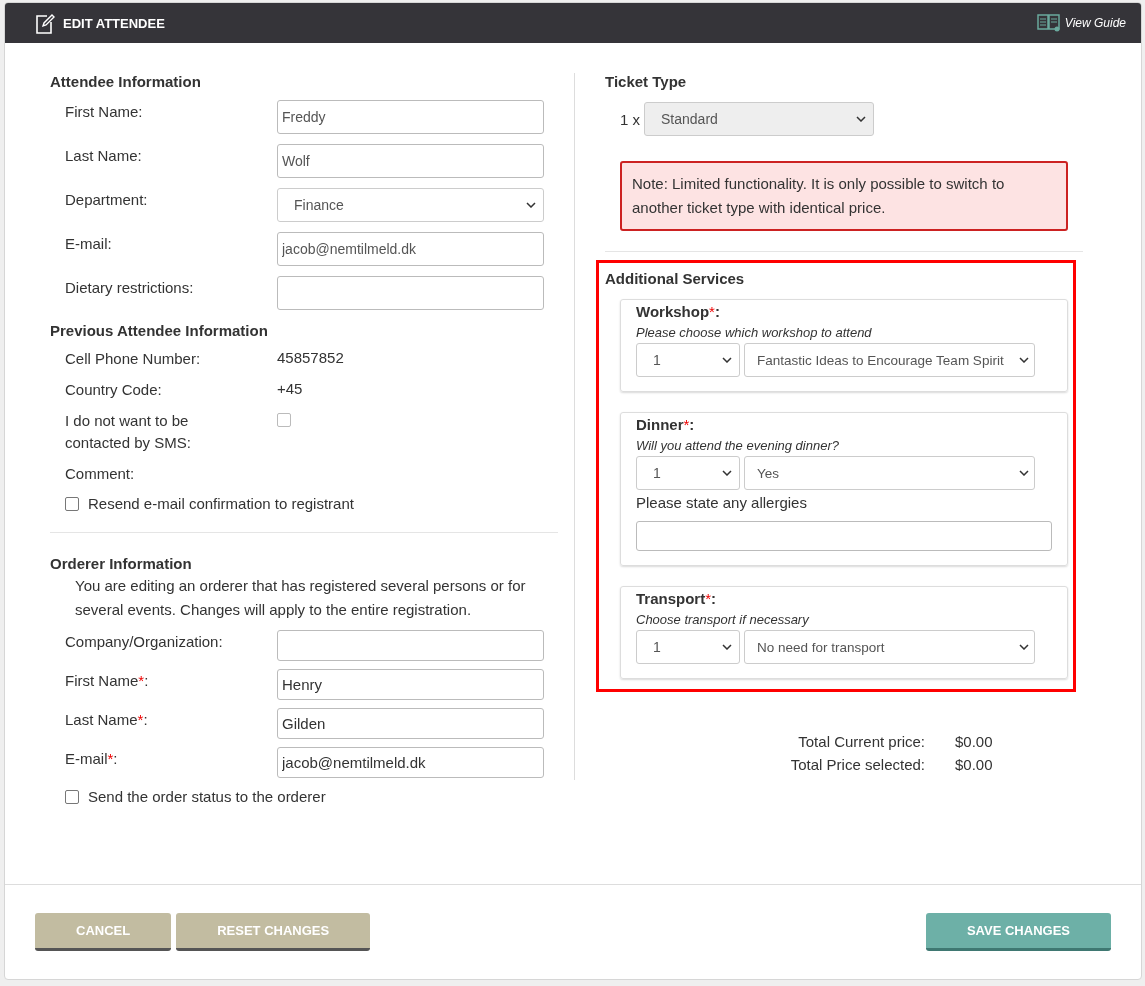  What do you see at coordinates (104, 112) in the screenshot?
I see `field-label: First Name:` at bounding box center [104, 112].